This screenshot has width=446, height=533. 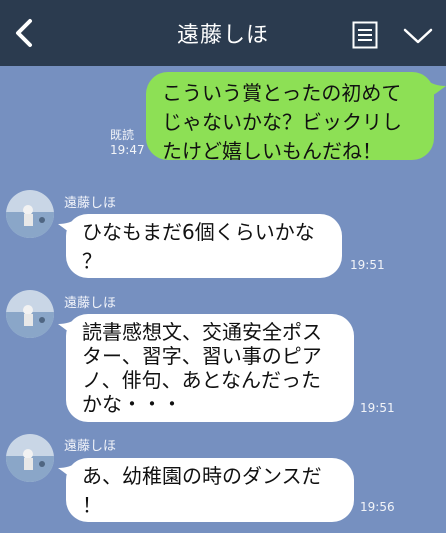 What do you see at coordinates (377, 507) in the screenshot?
I see `message-time: 19:56` at bounding box center [377, 507].